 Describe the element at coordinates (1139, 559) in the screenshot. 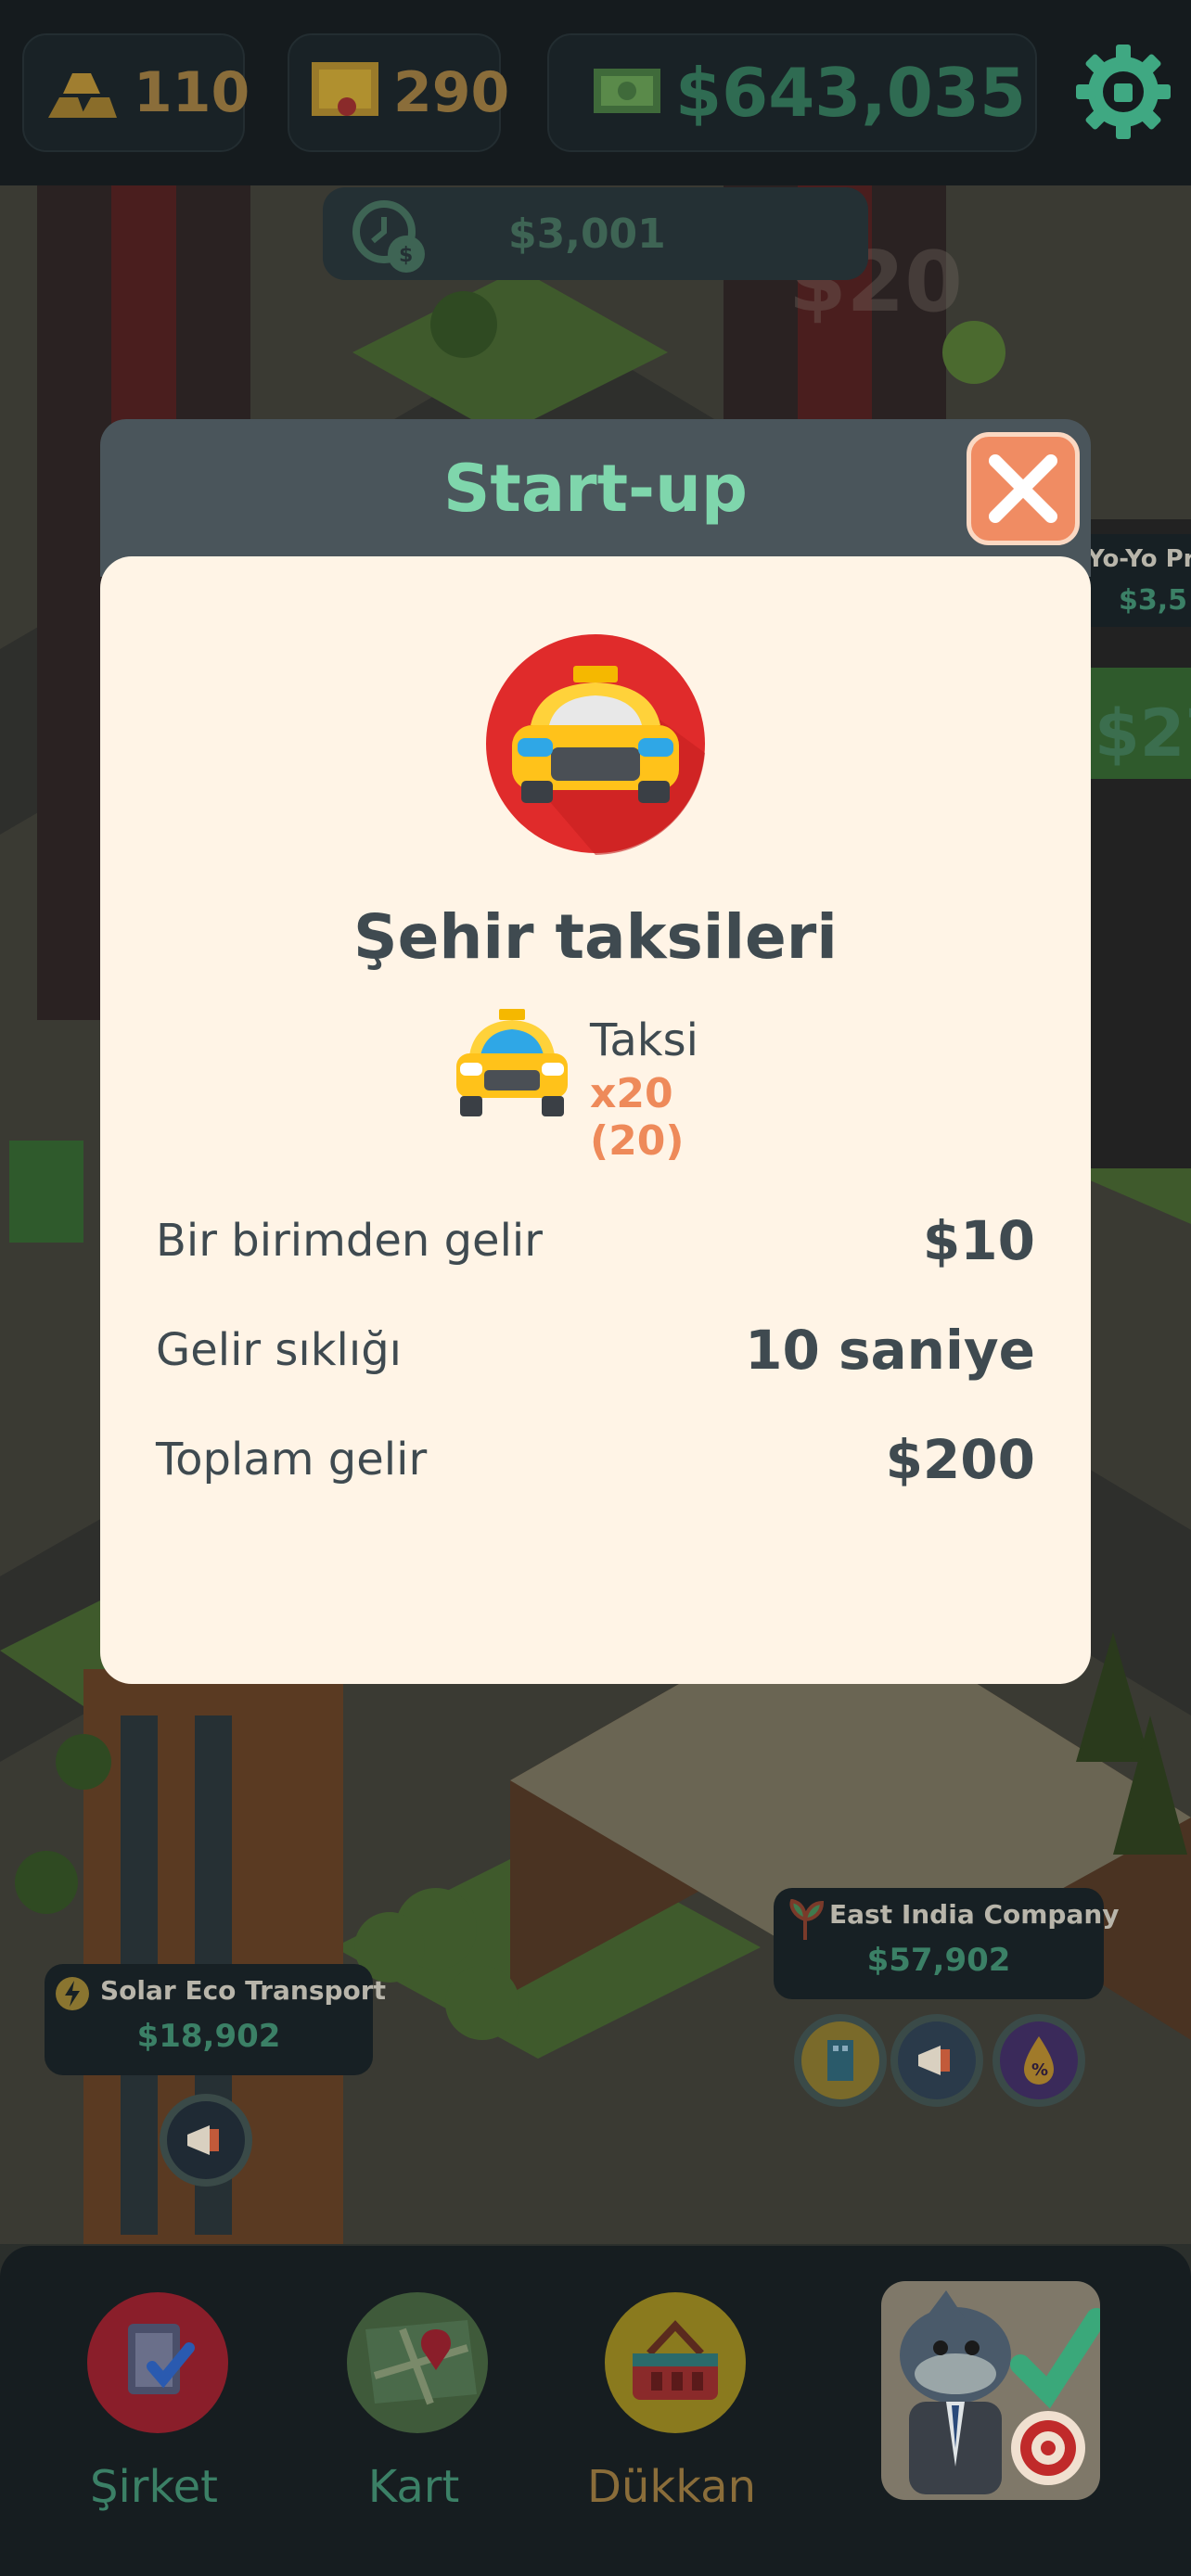

I see `yoyo-name: Yo-Yo Pr` at that location.